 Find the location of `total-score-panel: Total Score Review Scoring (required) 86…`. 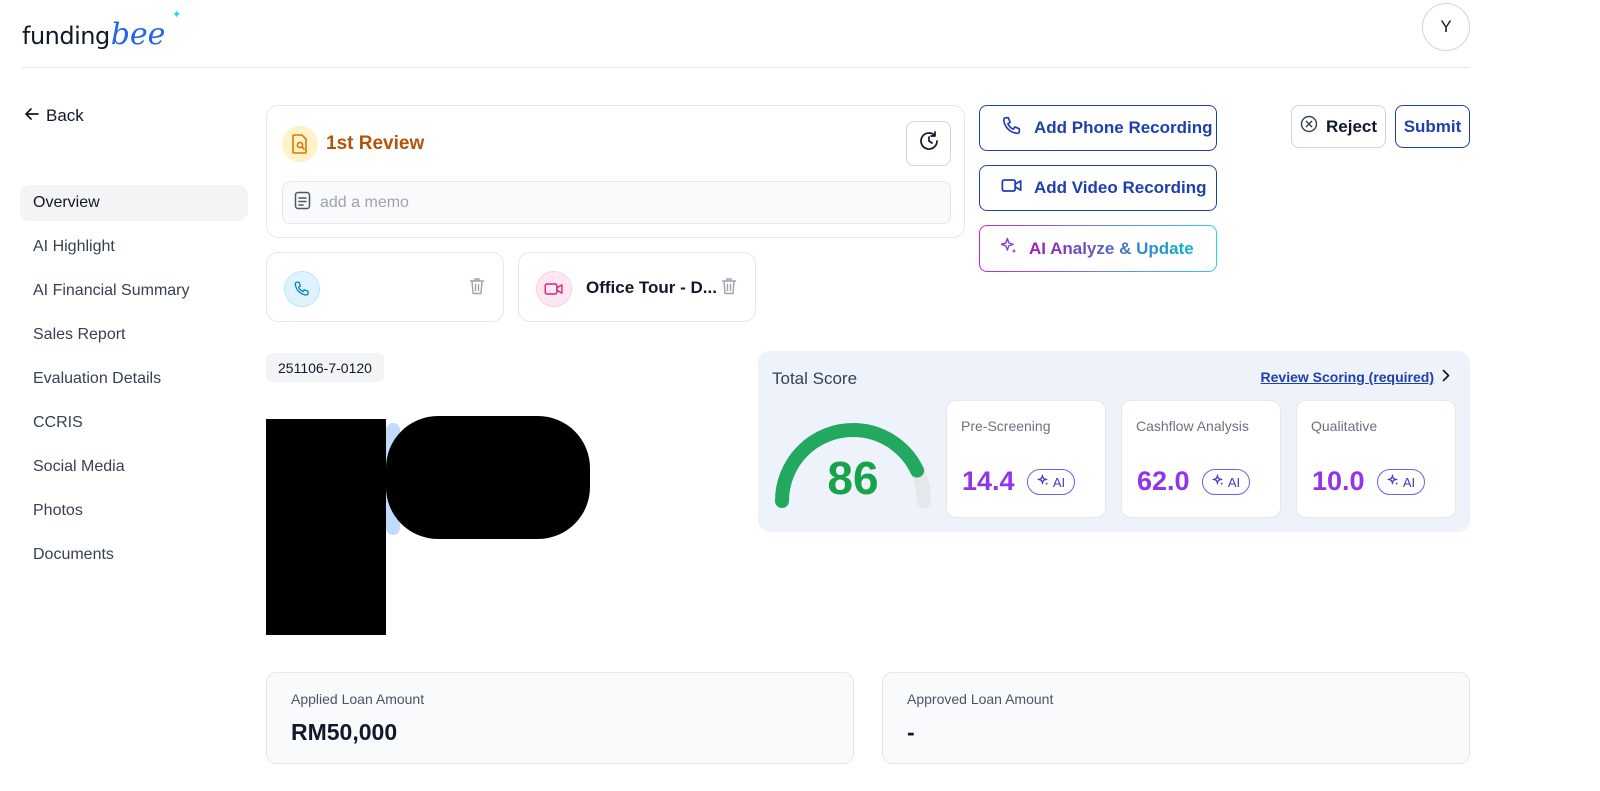

total-score-panel: Total Score Review Scoring (required) 86… is located at coordinates (1114, 441).